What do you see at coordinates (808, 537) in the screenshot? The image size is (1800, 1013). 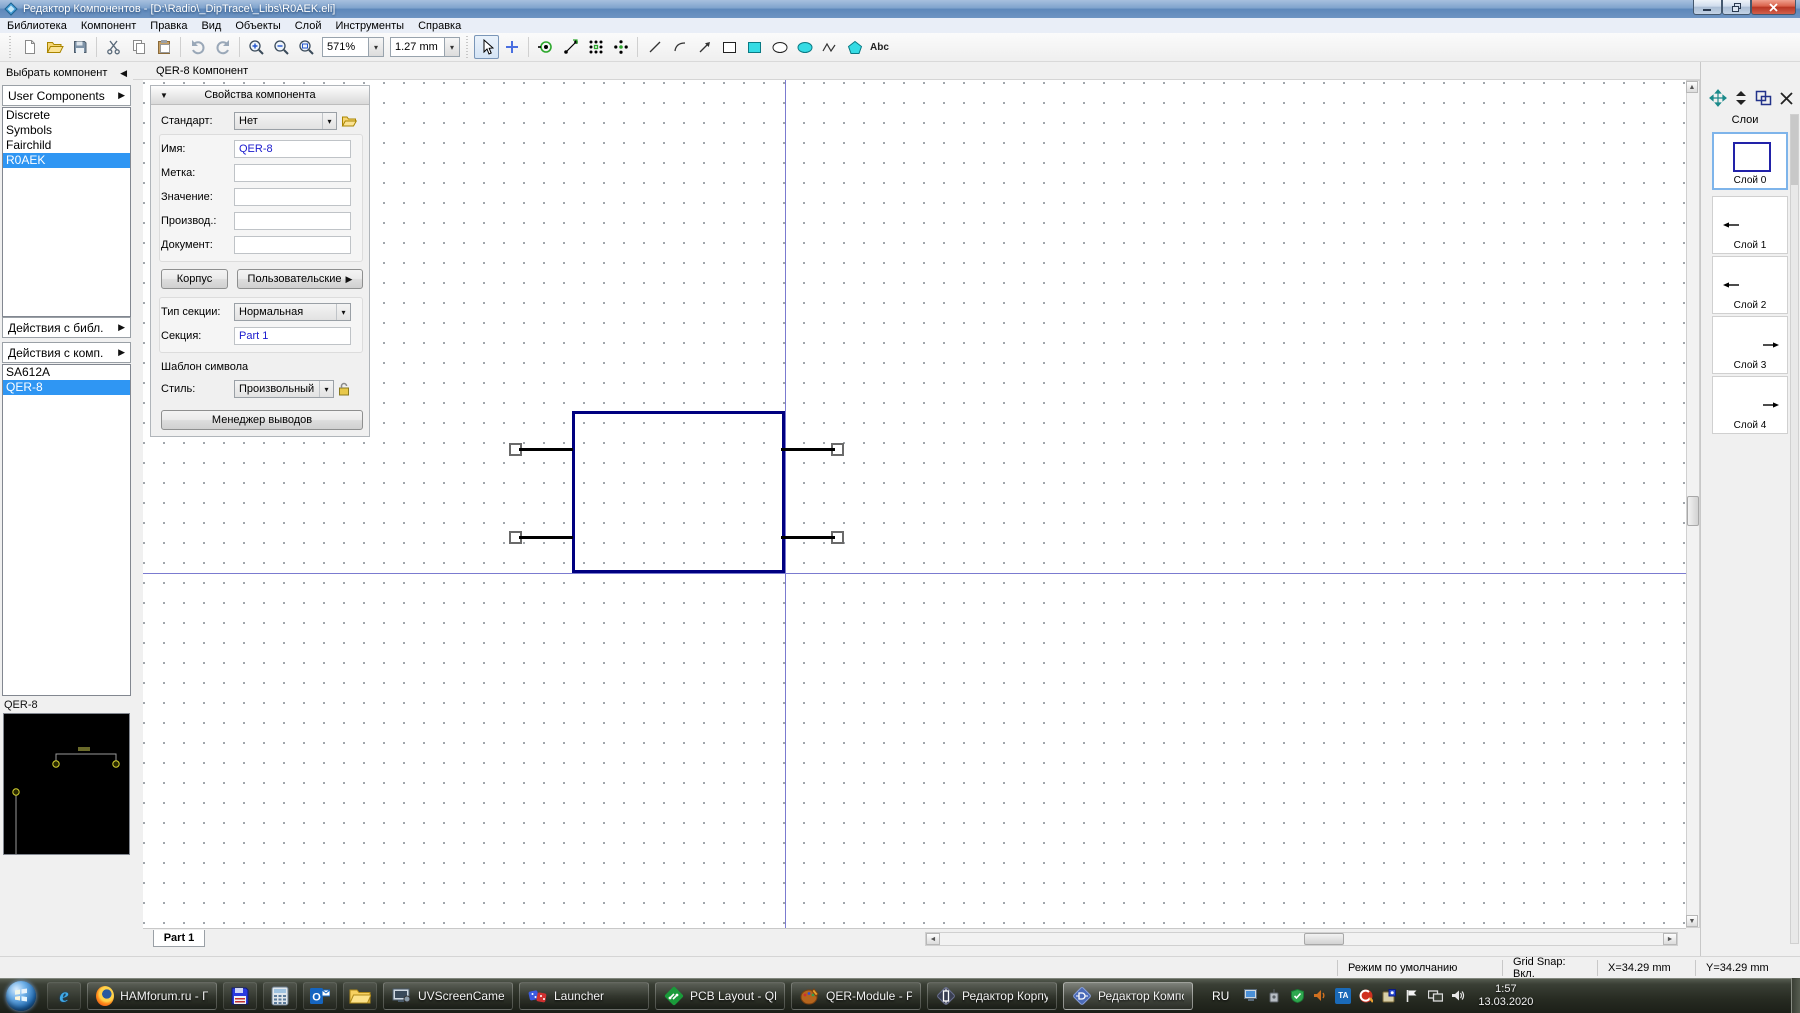 I see `pin-bottom-right` at bounding box center [808, 537].